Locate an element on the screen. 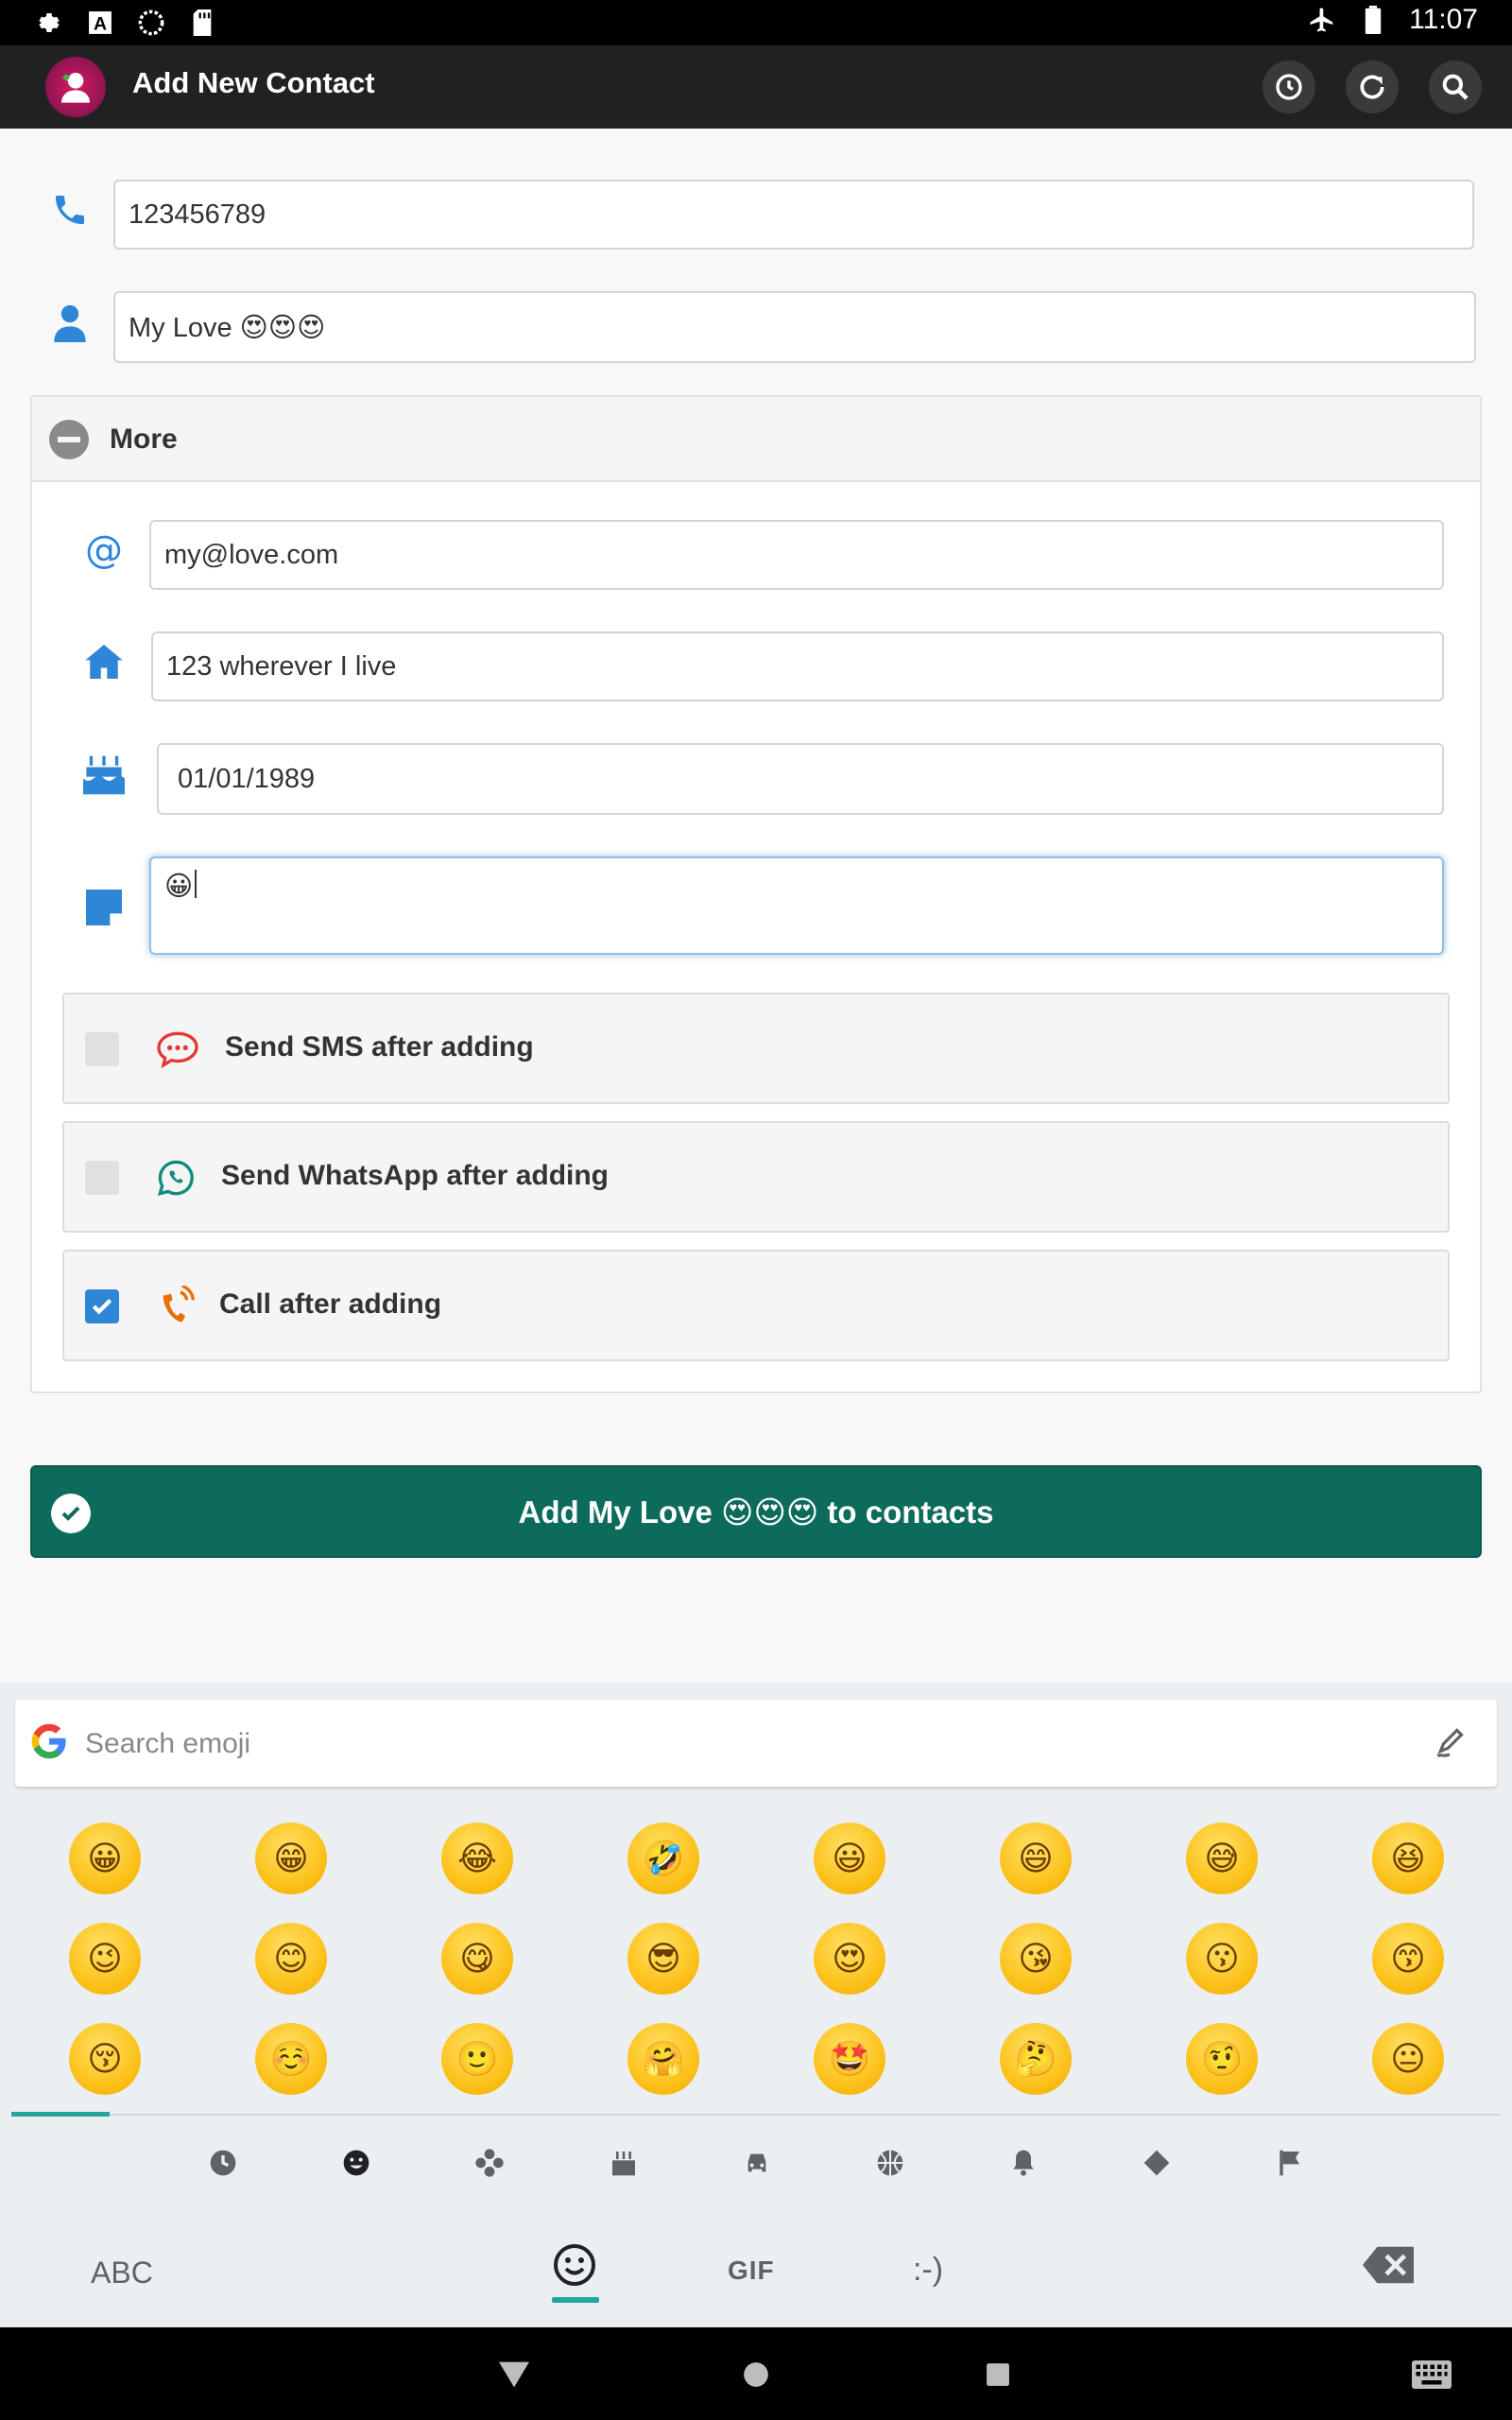 The height and width of the screenshot is (2420, 1512). emoji-key: 😋 is located at coordinates (477, 1959).